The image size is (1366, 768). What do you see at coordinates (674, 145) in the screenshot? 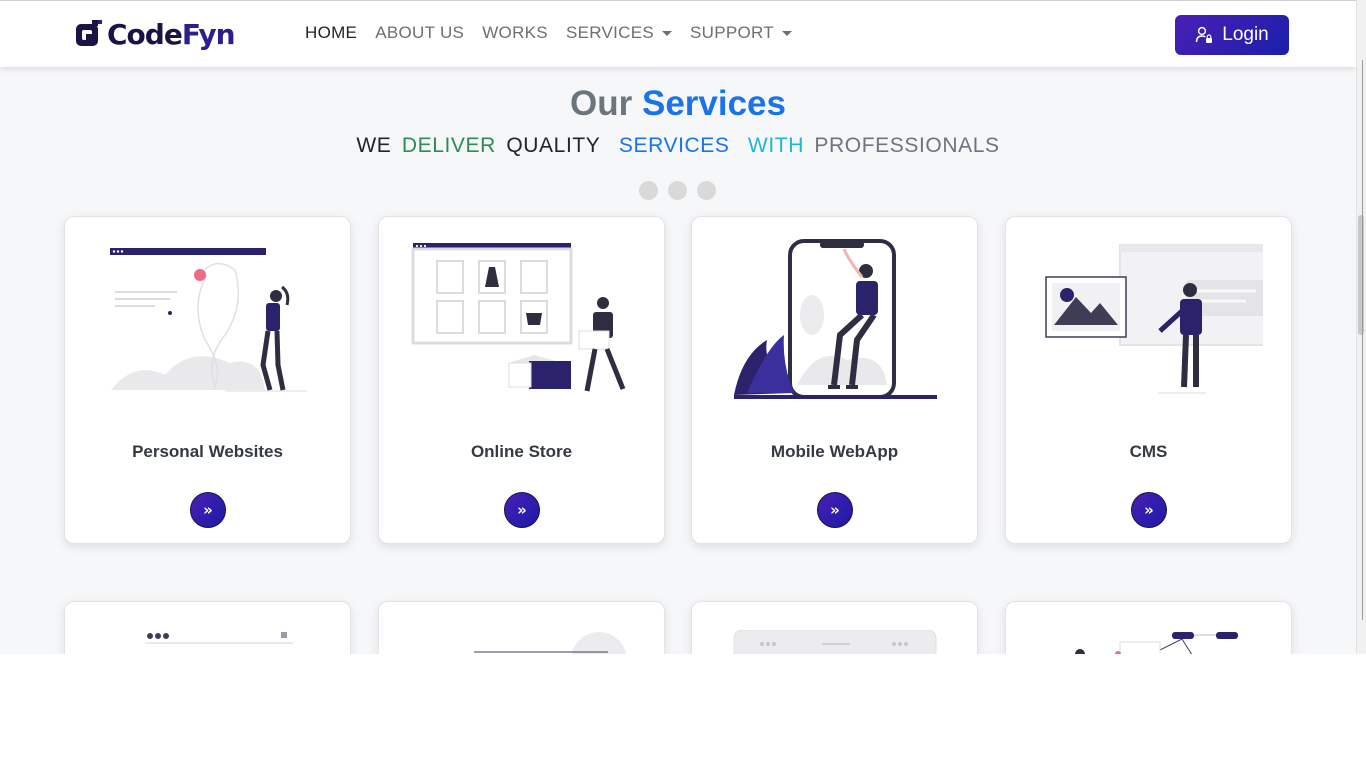
I see `subtitle-word: SERVICES` at bounding box center [674, 145].